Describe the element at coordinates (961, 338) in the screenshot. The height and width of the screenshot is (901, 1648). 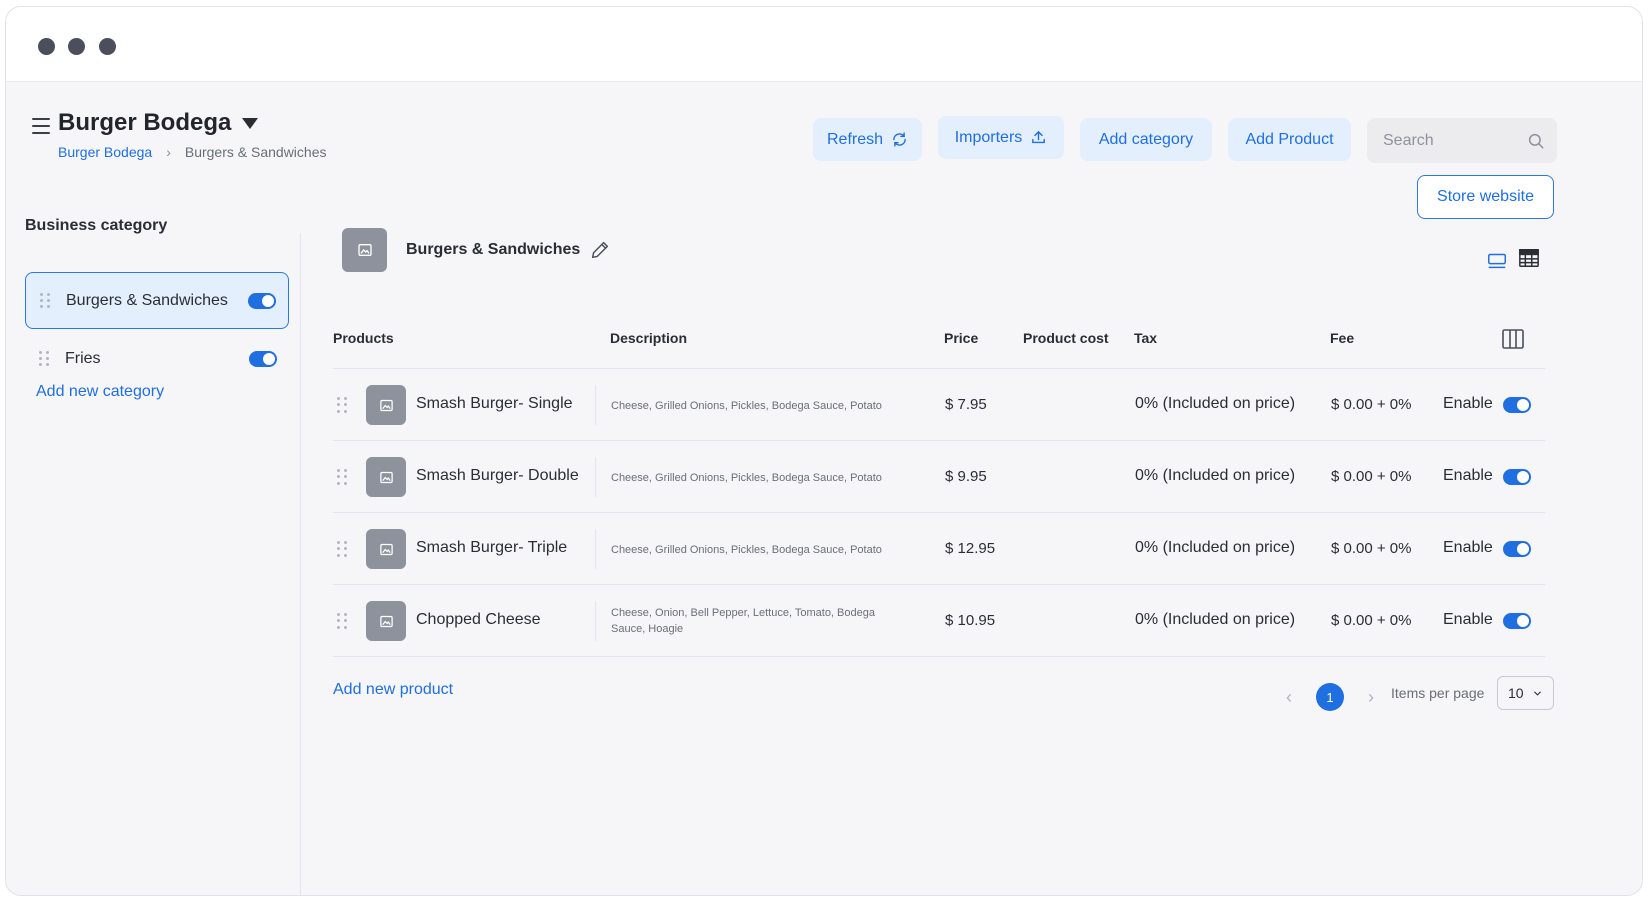
I see `column-header-price: Price` at that location.